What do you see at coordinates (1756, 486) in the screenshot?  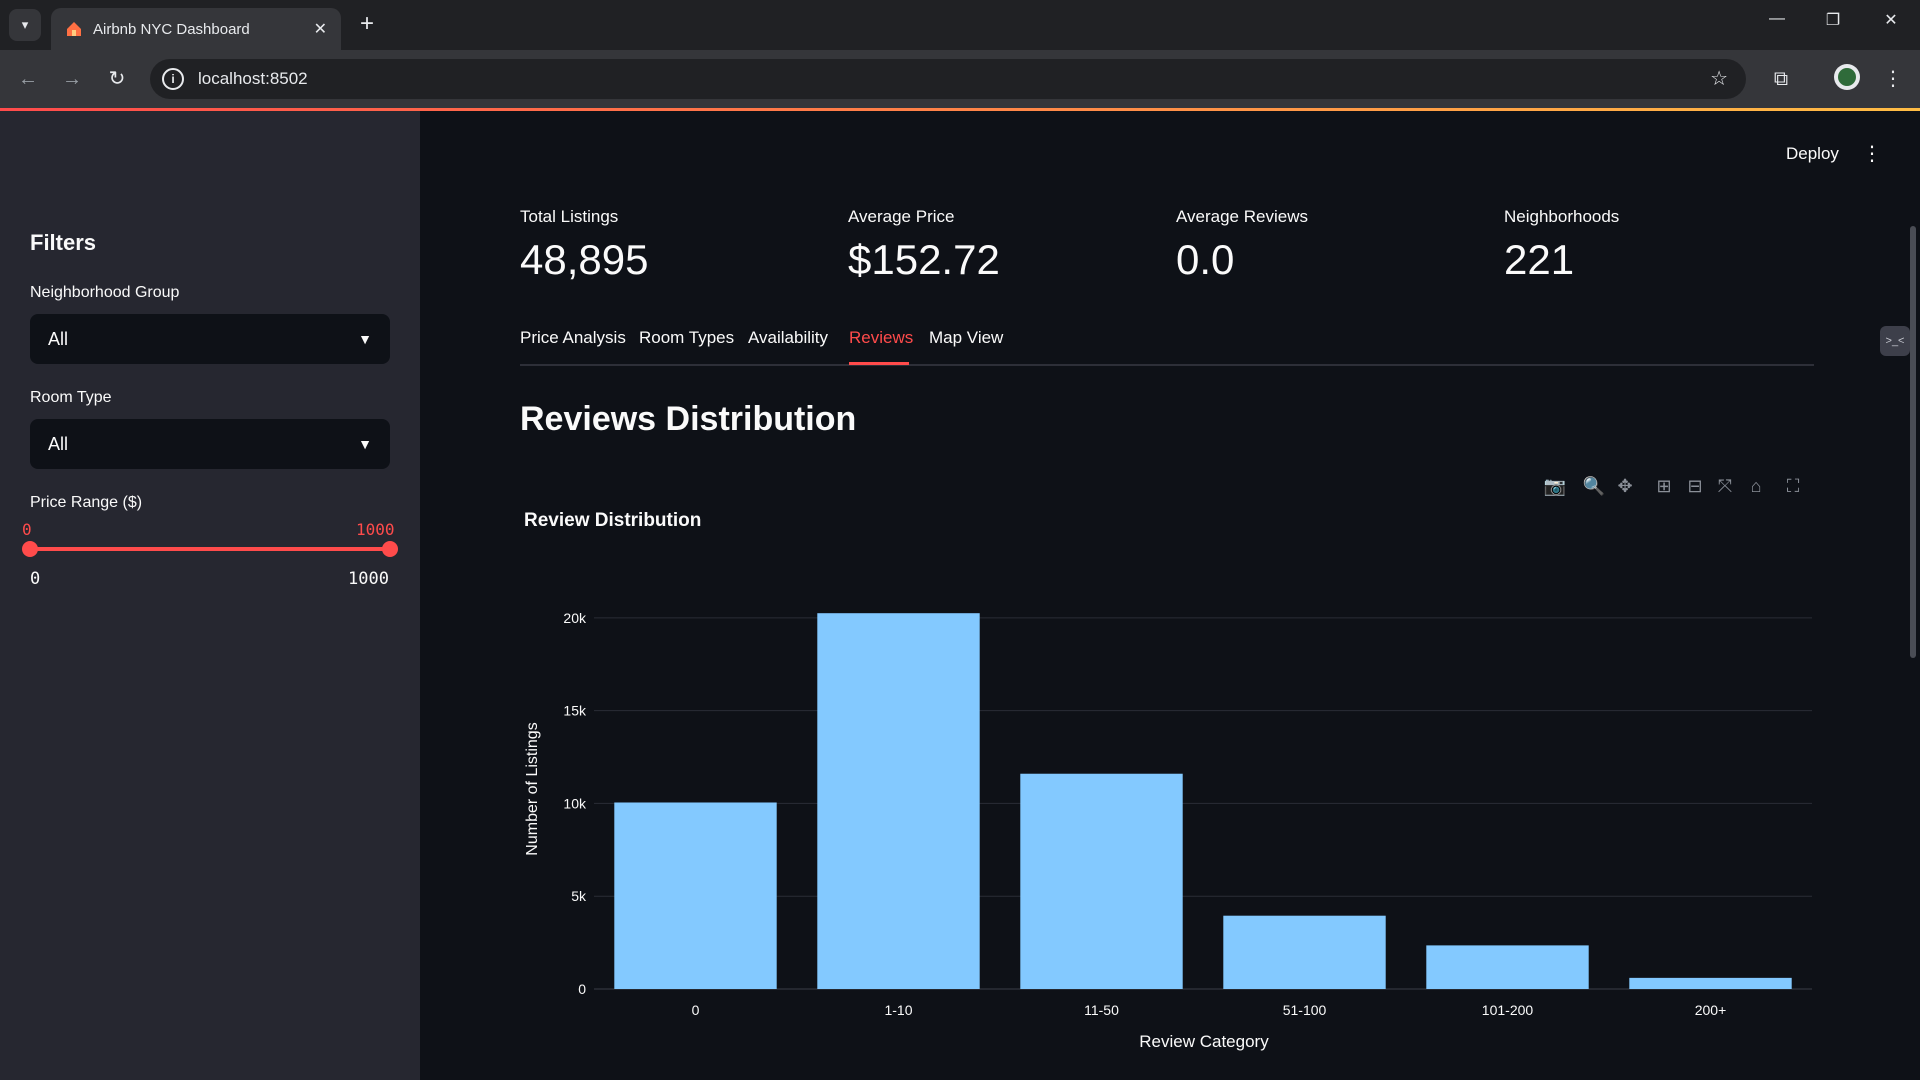 I see `home-icon: ⌂` at bounding box center [1756, 486].